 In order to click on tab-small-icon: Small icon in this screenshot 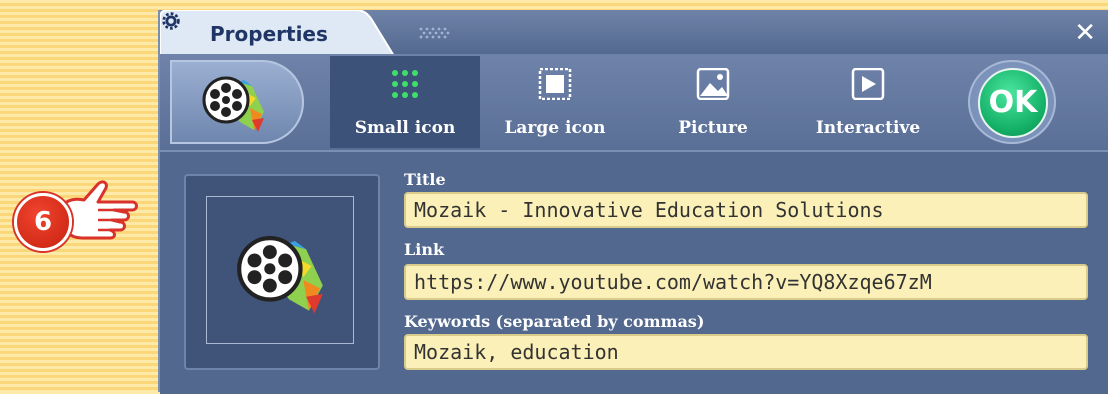, I will do `click(405, 102)`.